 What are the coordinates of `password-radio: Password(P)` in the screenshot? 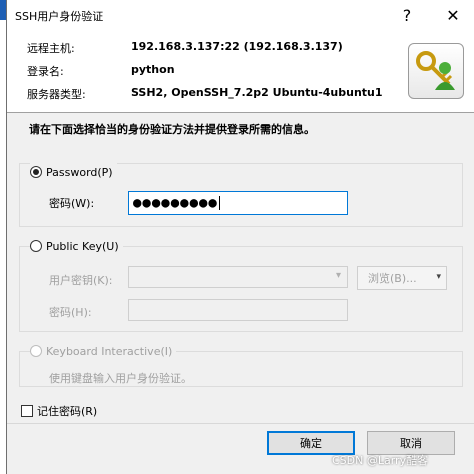 It's located at (73, 172).